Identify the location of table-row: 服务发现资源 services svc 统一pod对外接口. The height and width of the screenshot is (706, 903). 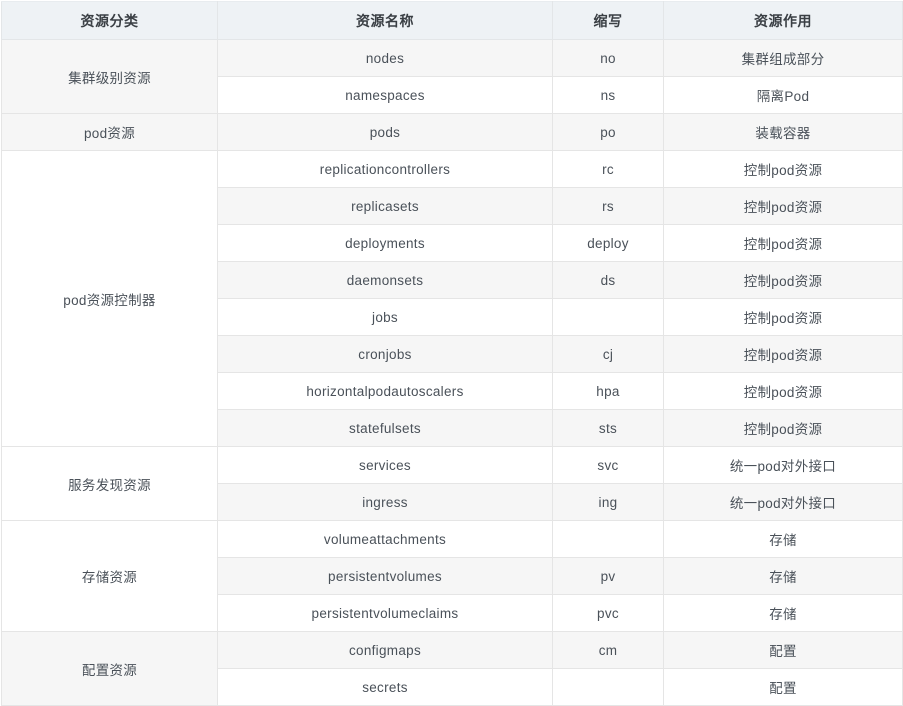
(452, 483).